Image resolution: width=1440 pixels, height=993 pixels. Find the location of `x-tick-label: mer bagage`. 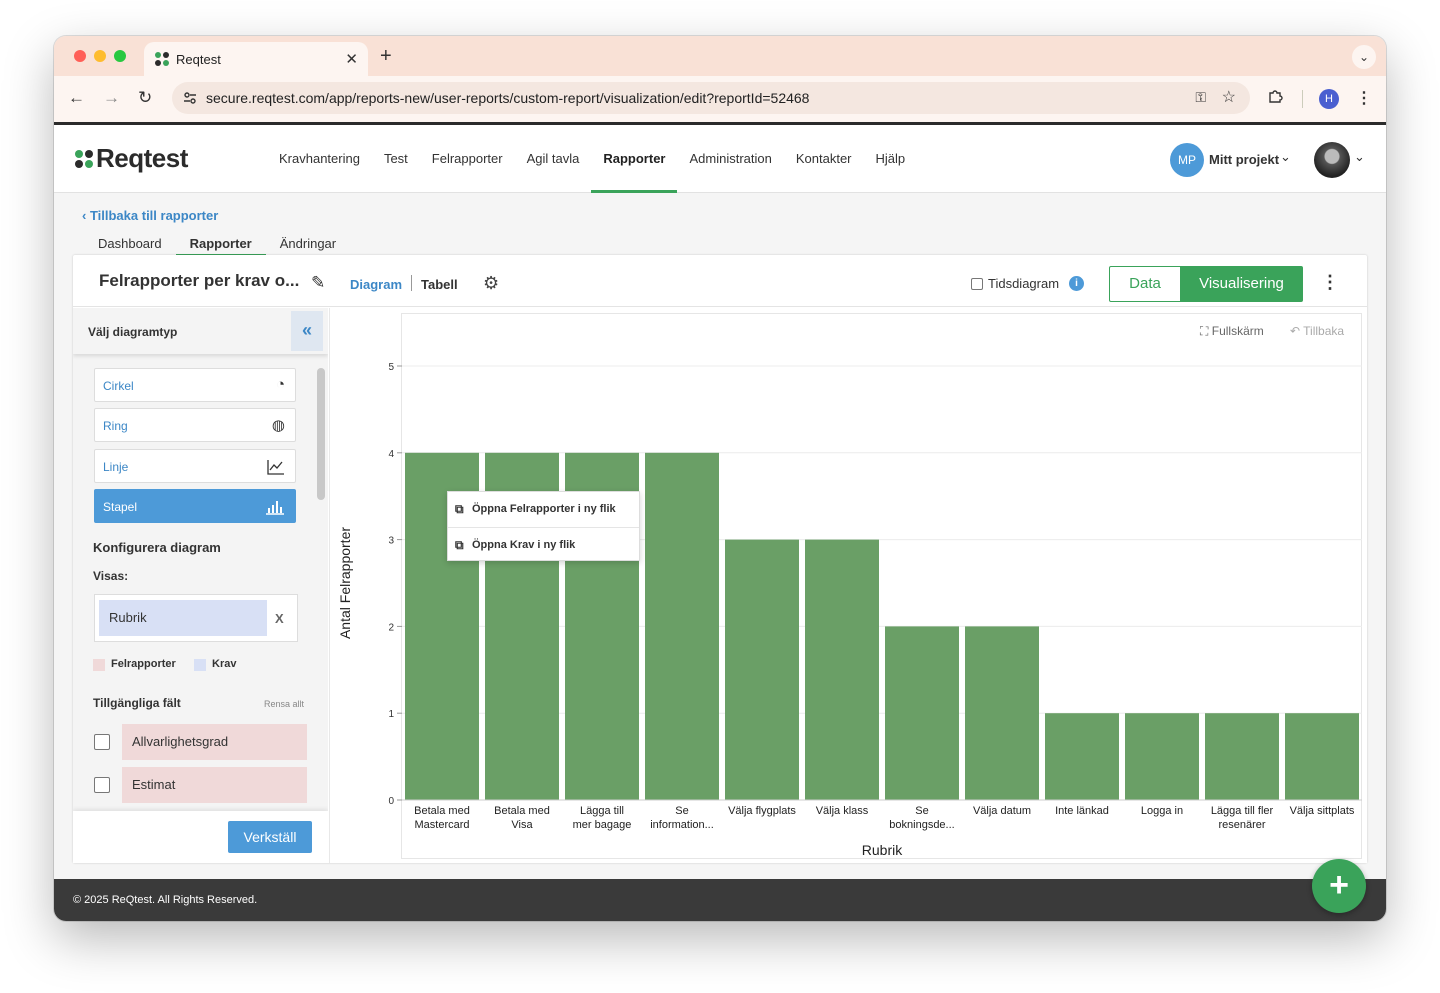

x-tick-label: mer bagage is located at coordinates (602, 825).